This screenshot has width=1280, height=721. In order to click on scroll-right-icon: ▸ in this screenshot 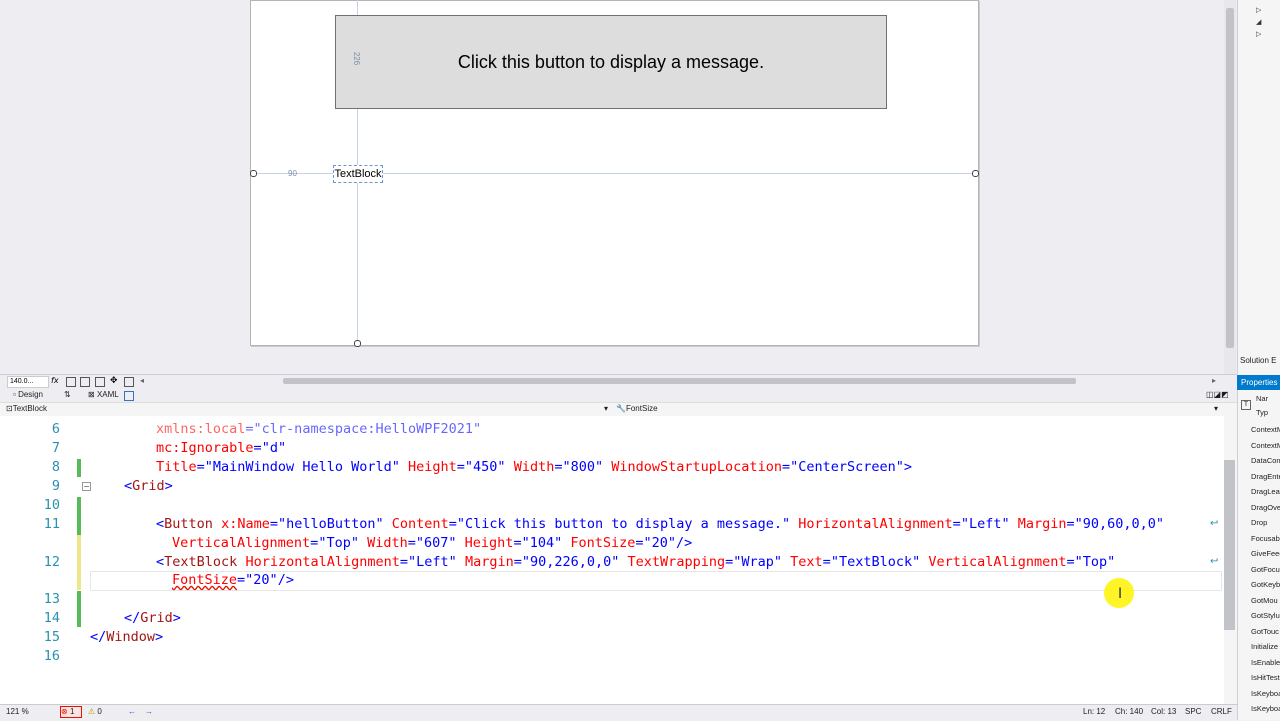, I will do `click(1214, 380)`.